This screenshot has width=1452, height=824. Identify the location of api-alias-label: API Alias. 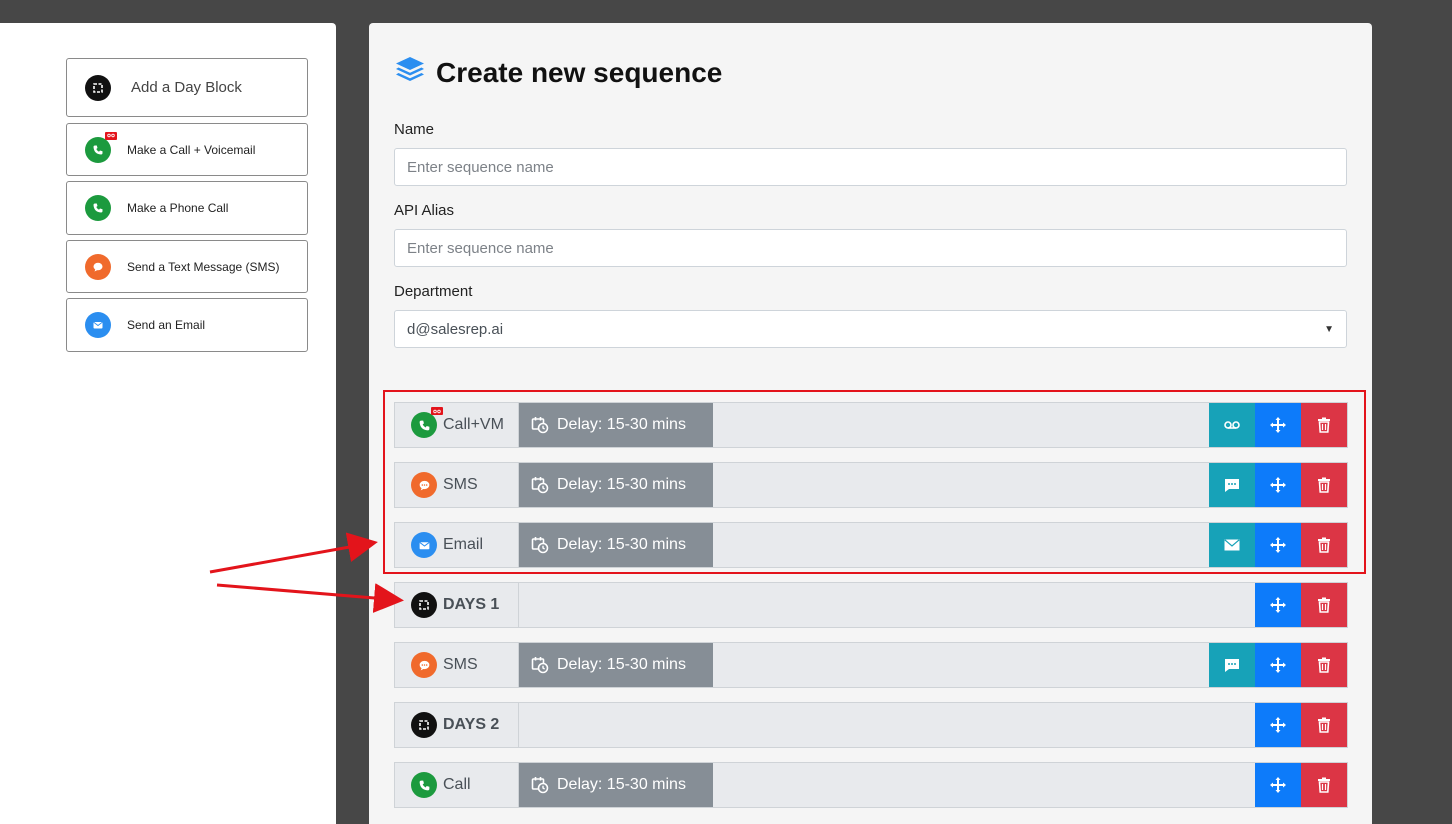
(424, 210).